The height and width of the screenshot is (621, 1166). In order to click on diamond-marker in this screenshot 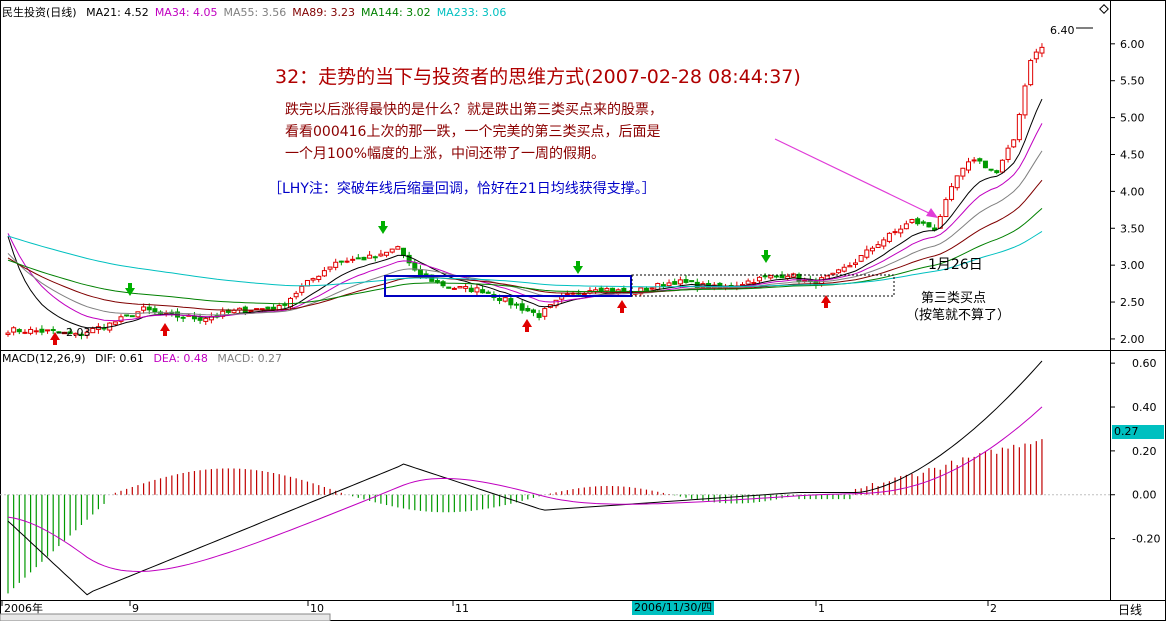, I will do `click(1104, 9)`.